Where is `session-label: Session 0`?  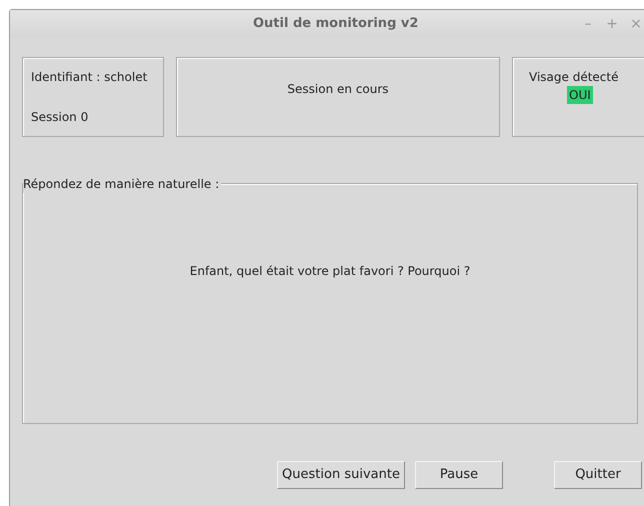 session-label: Session 0 is located at coordinates (60, 117).